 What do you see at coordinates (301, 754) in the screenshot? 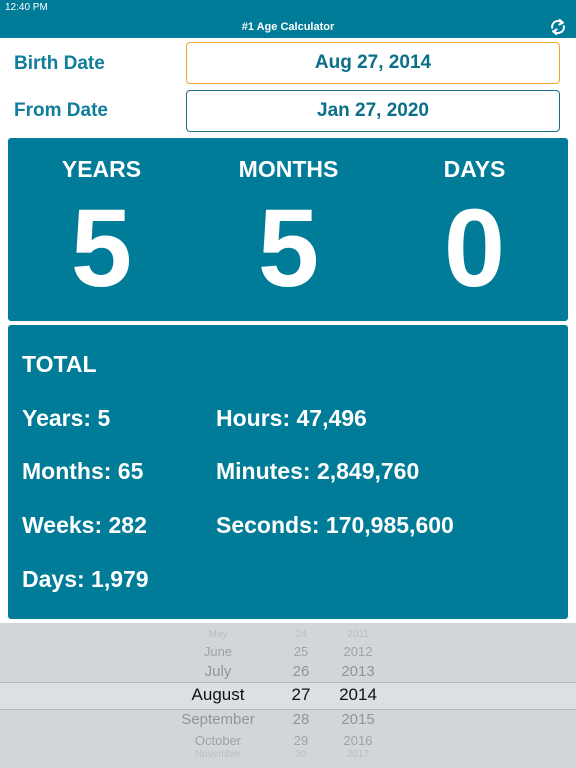
I see `days-wheel-item: 30` at bounding box center [301, 754].